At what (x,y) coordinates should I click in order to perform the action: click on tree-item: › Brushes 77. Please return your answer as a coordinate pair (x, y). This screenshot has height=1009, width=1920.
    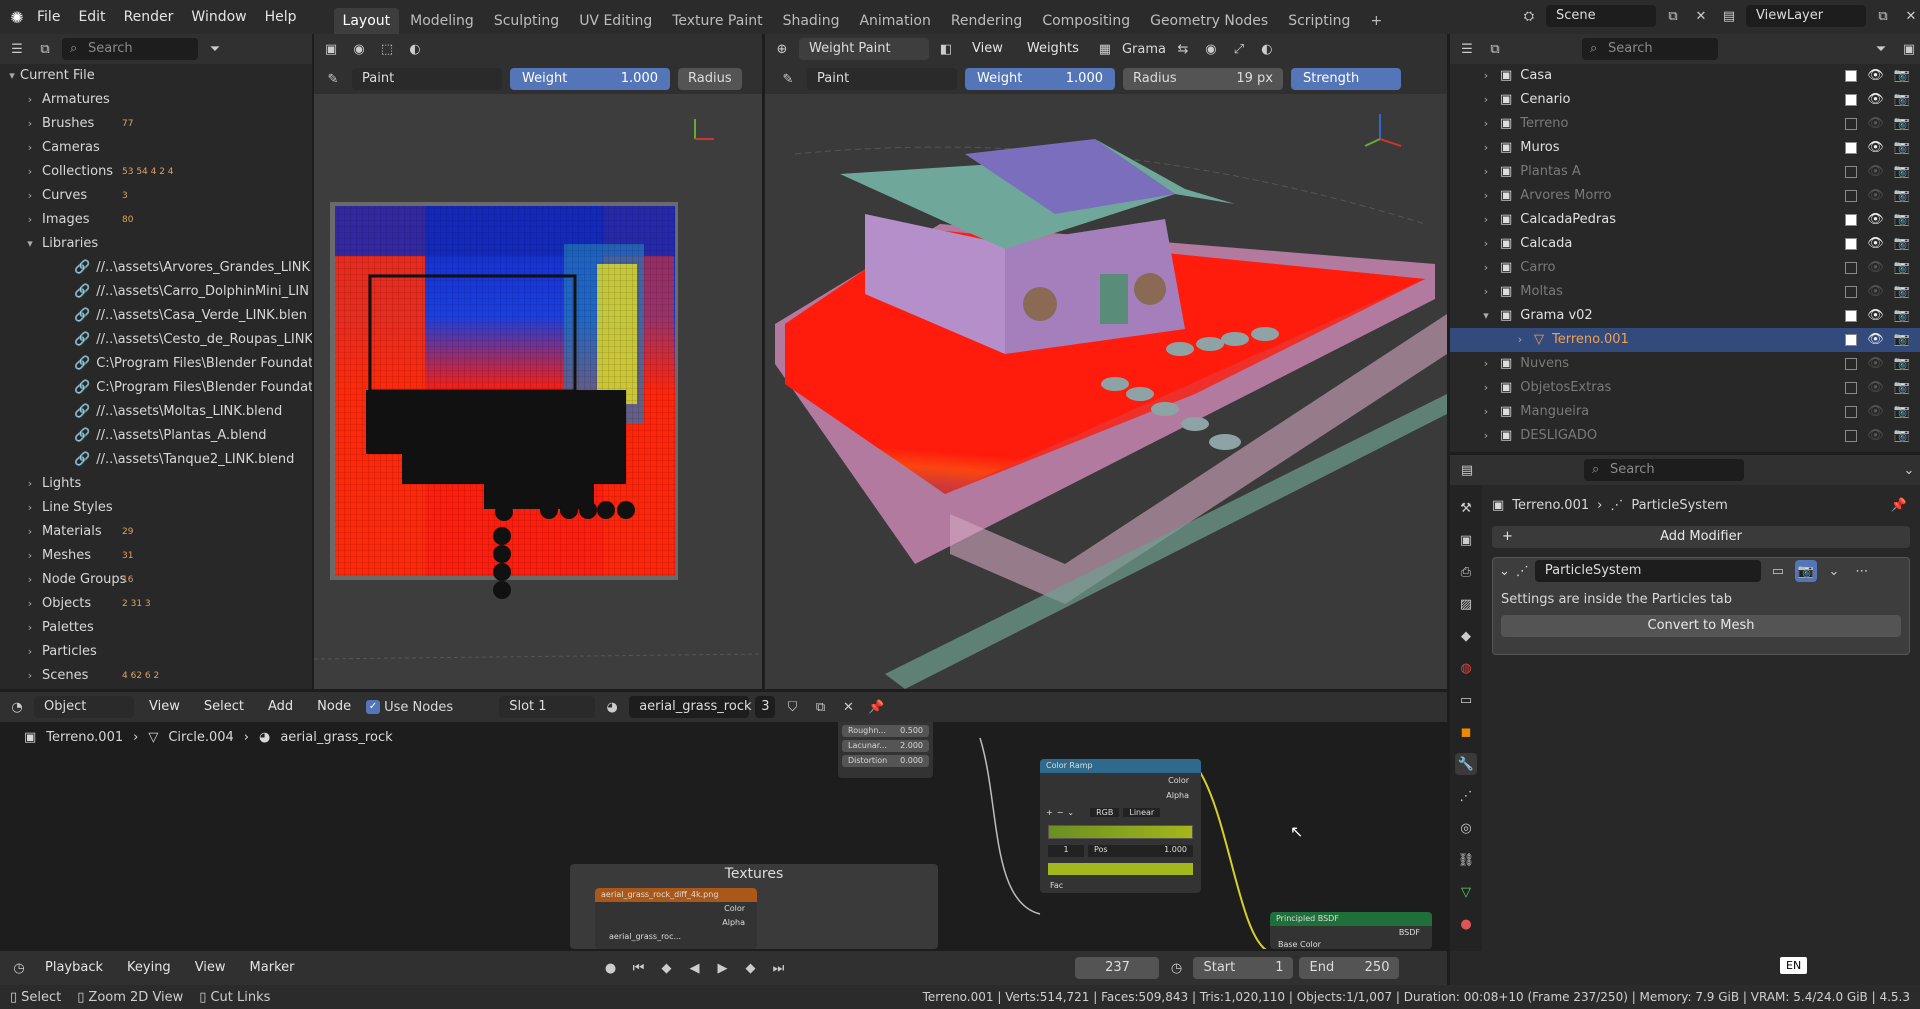
    Looking at the image, I should click on (156, 124).